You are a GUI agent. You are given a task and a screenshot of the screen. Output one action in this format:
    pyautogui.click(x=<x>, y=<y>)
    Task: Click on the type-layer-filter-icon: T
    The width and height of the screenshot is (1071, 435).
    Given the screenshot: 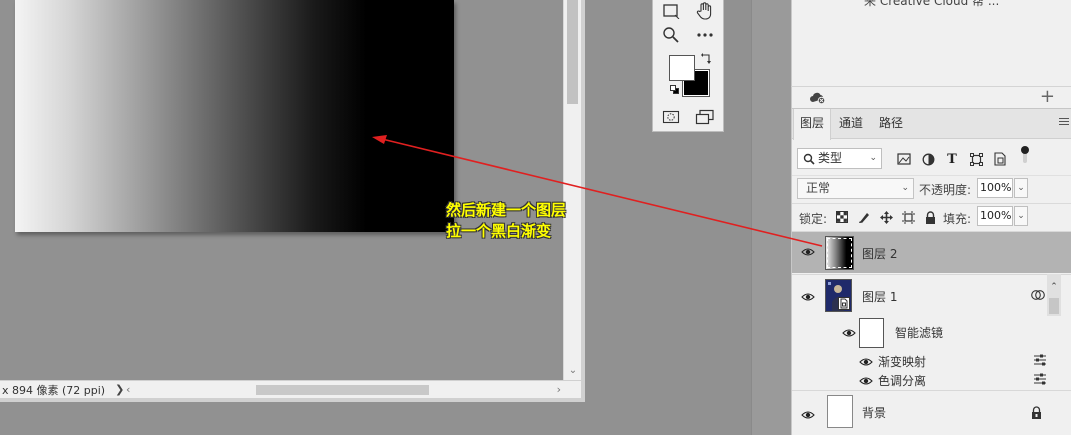 What is the action you would take?
    pyautogui.click(x=952, y=159)
    